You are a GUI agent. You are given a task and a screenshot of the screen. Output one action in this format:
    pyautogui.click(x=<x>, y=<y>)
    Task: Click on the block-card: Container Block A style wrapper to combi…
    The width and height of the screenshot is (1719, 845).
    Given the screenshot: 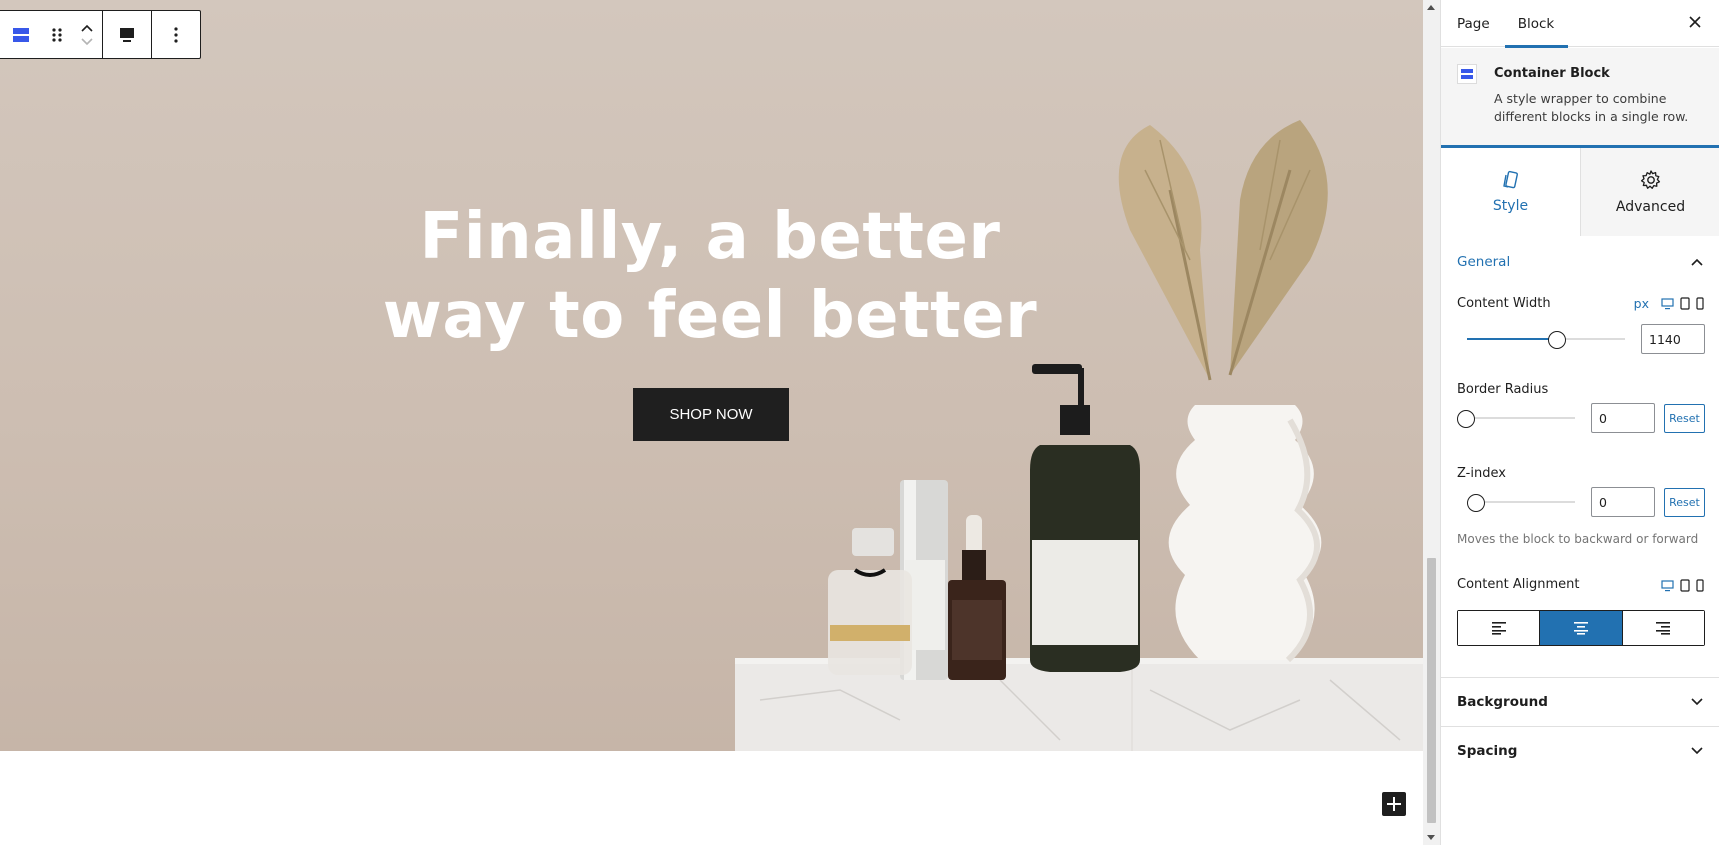 What is the action you would take?
    pyautogui.click(x=1580, y=98)
    